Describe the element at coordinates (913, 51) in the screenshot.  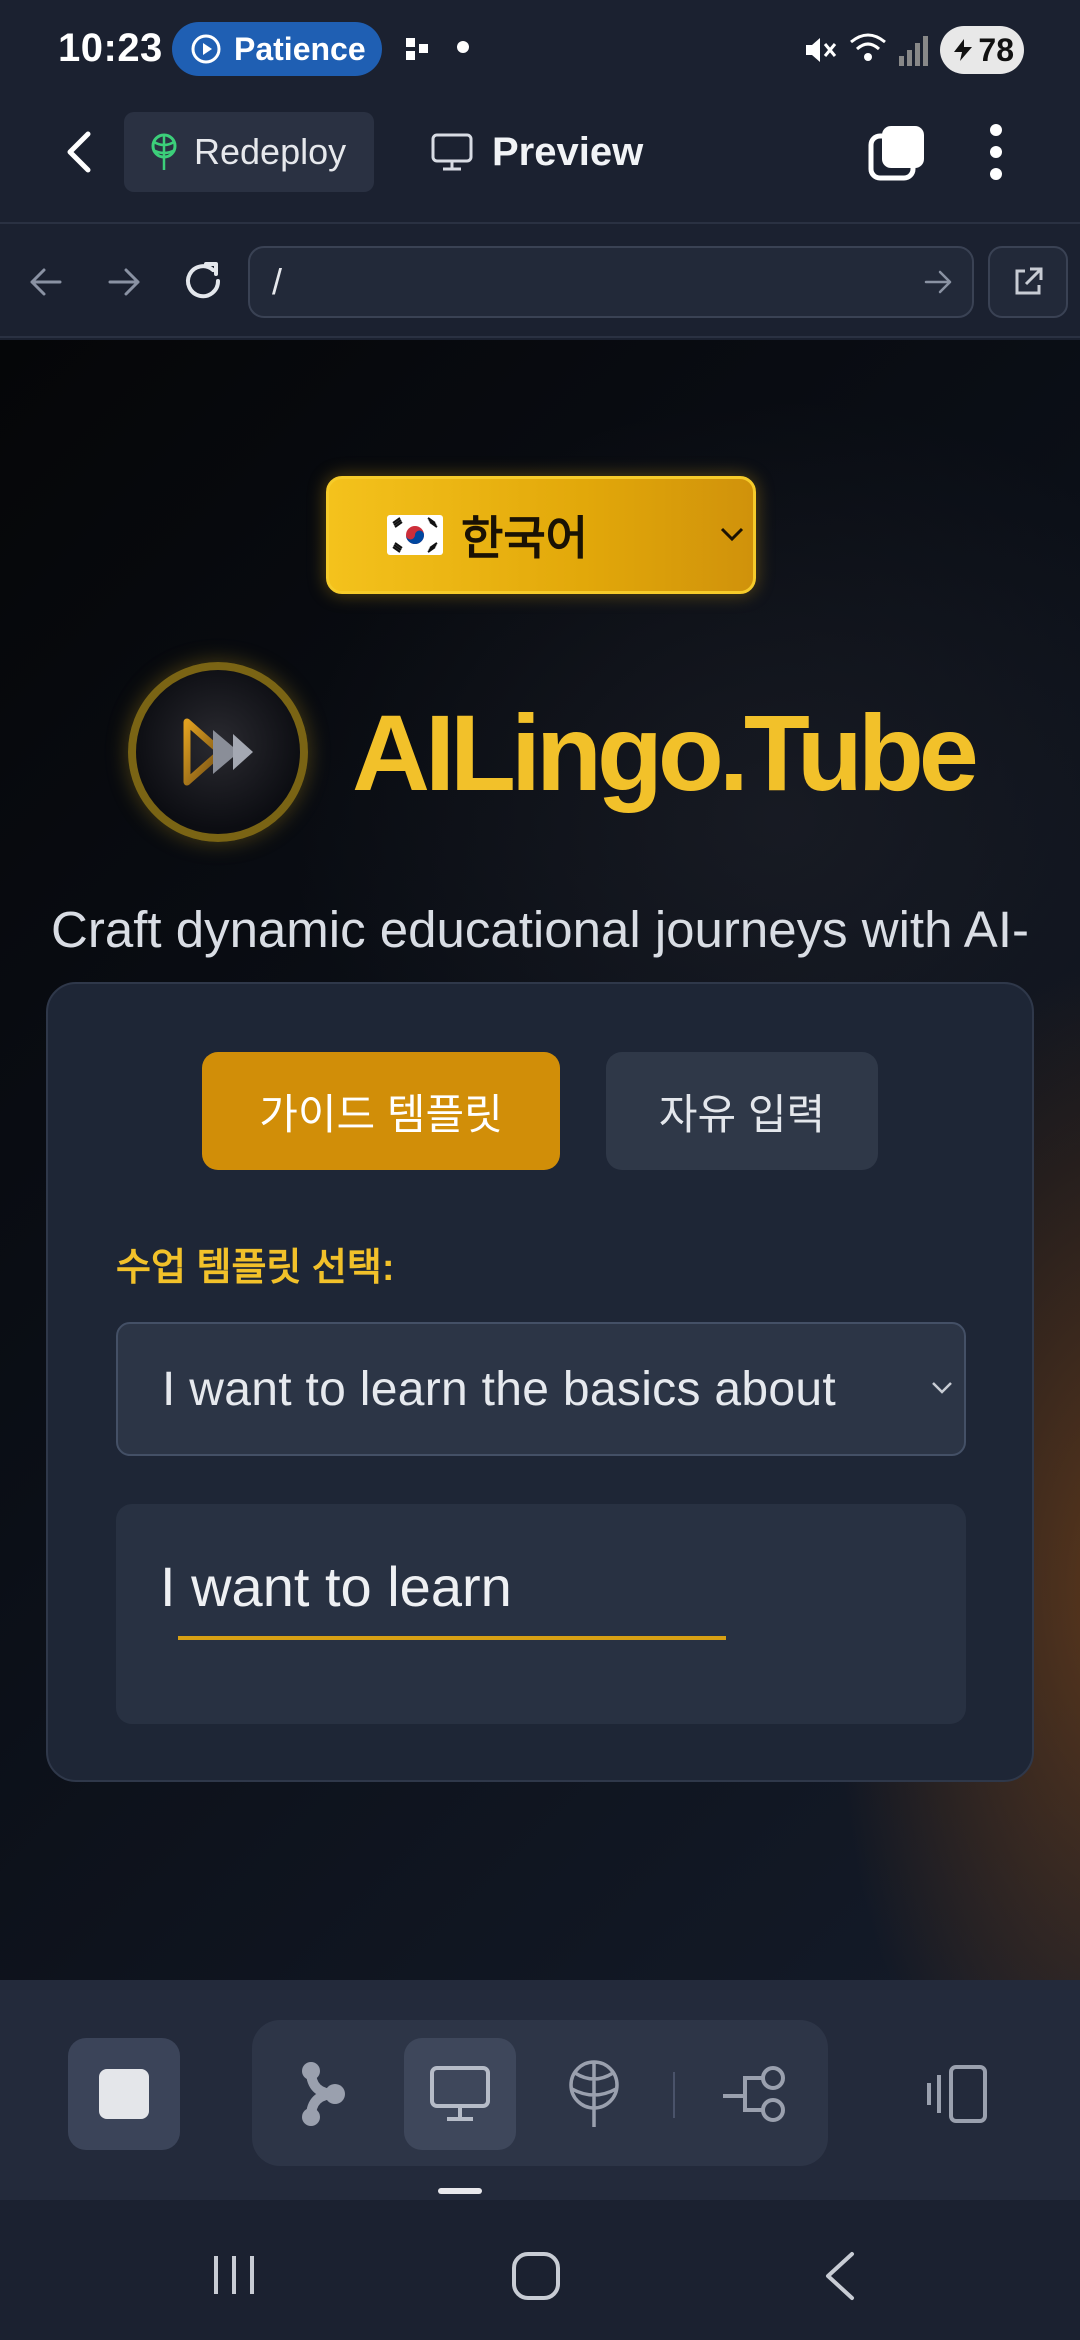
I see `signal-icon` at that location.